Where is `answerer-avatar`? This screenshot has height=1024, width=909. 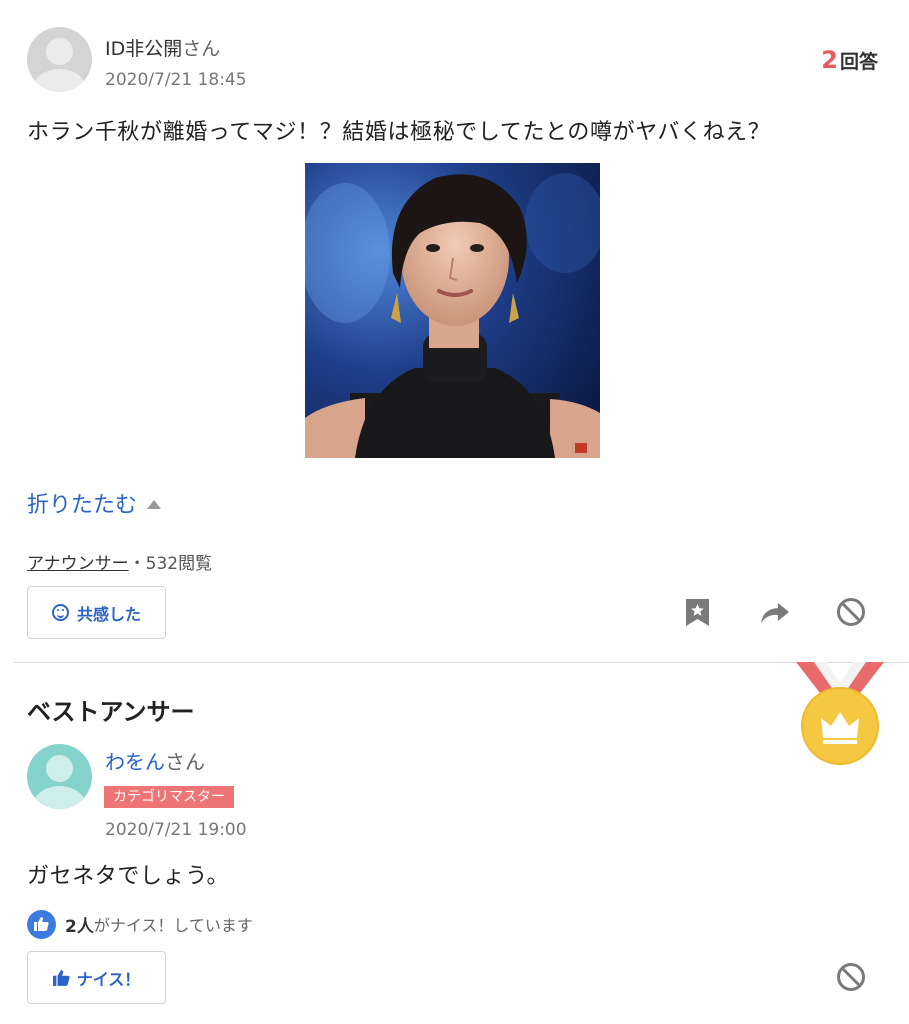 answerer-avatar is located at coordinates (59, 776).